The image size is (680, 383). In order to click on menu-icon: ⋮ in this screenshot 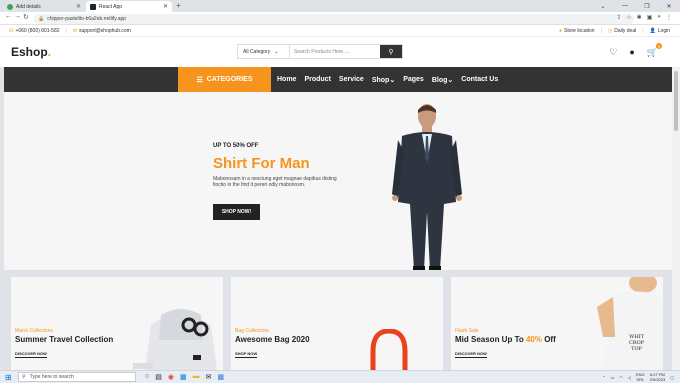, I will do `click(669, 17)`.